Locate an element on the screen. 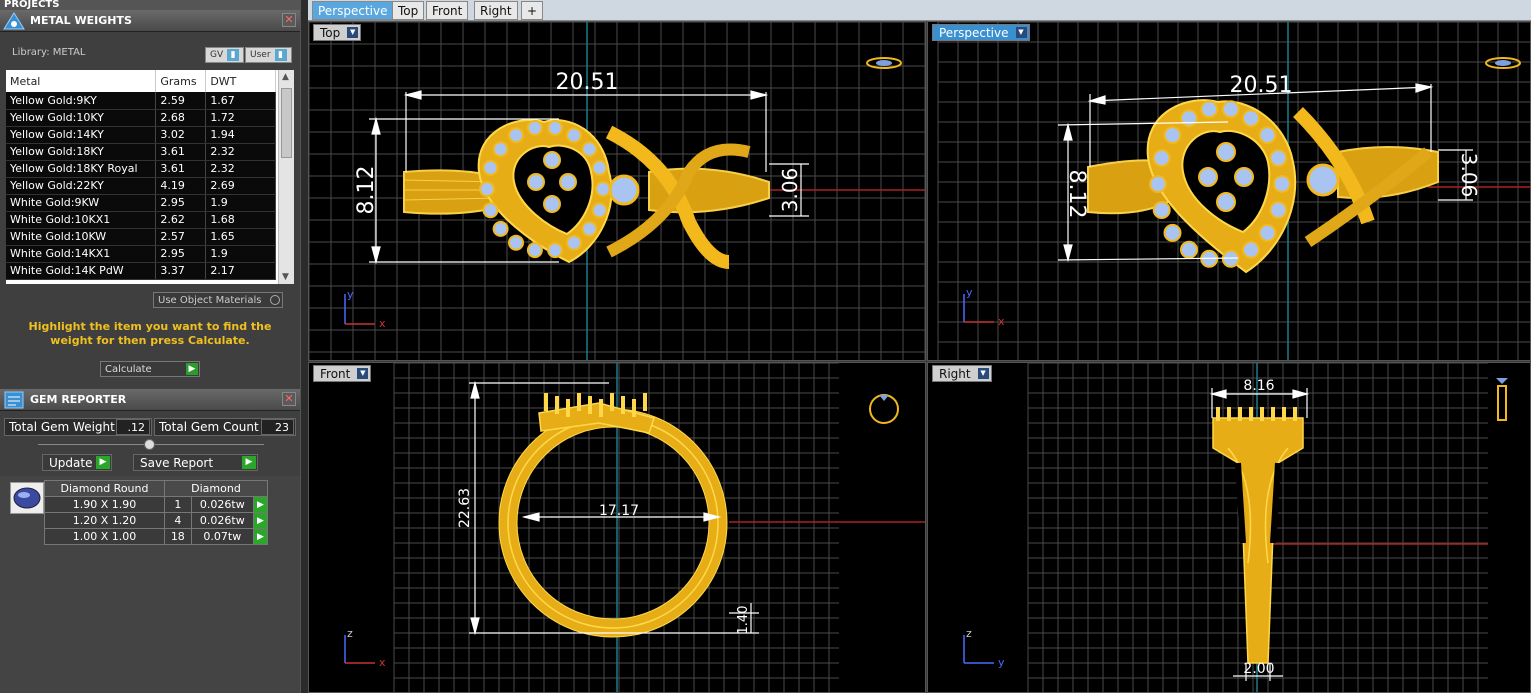 The image size is (1531, 693). gem-reporter-header: GEM REPORTER ✕ is located at coordinates (150, 400).